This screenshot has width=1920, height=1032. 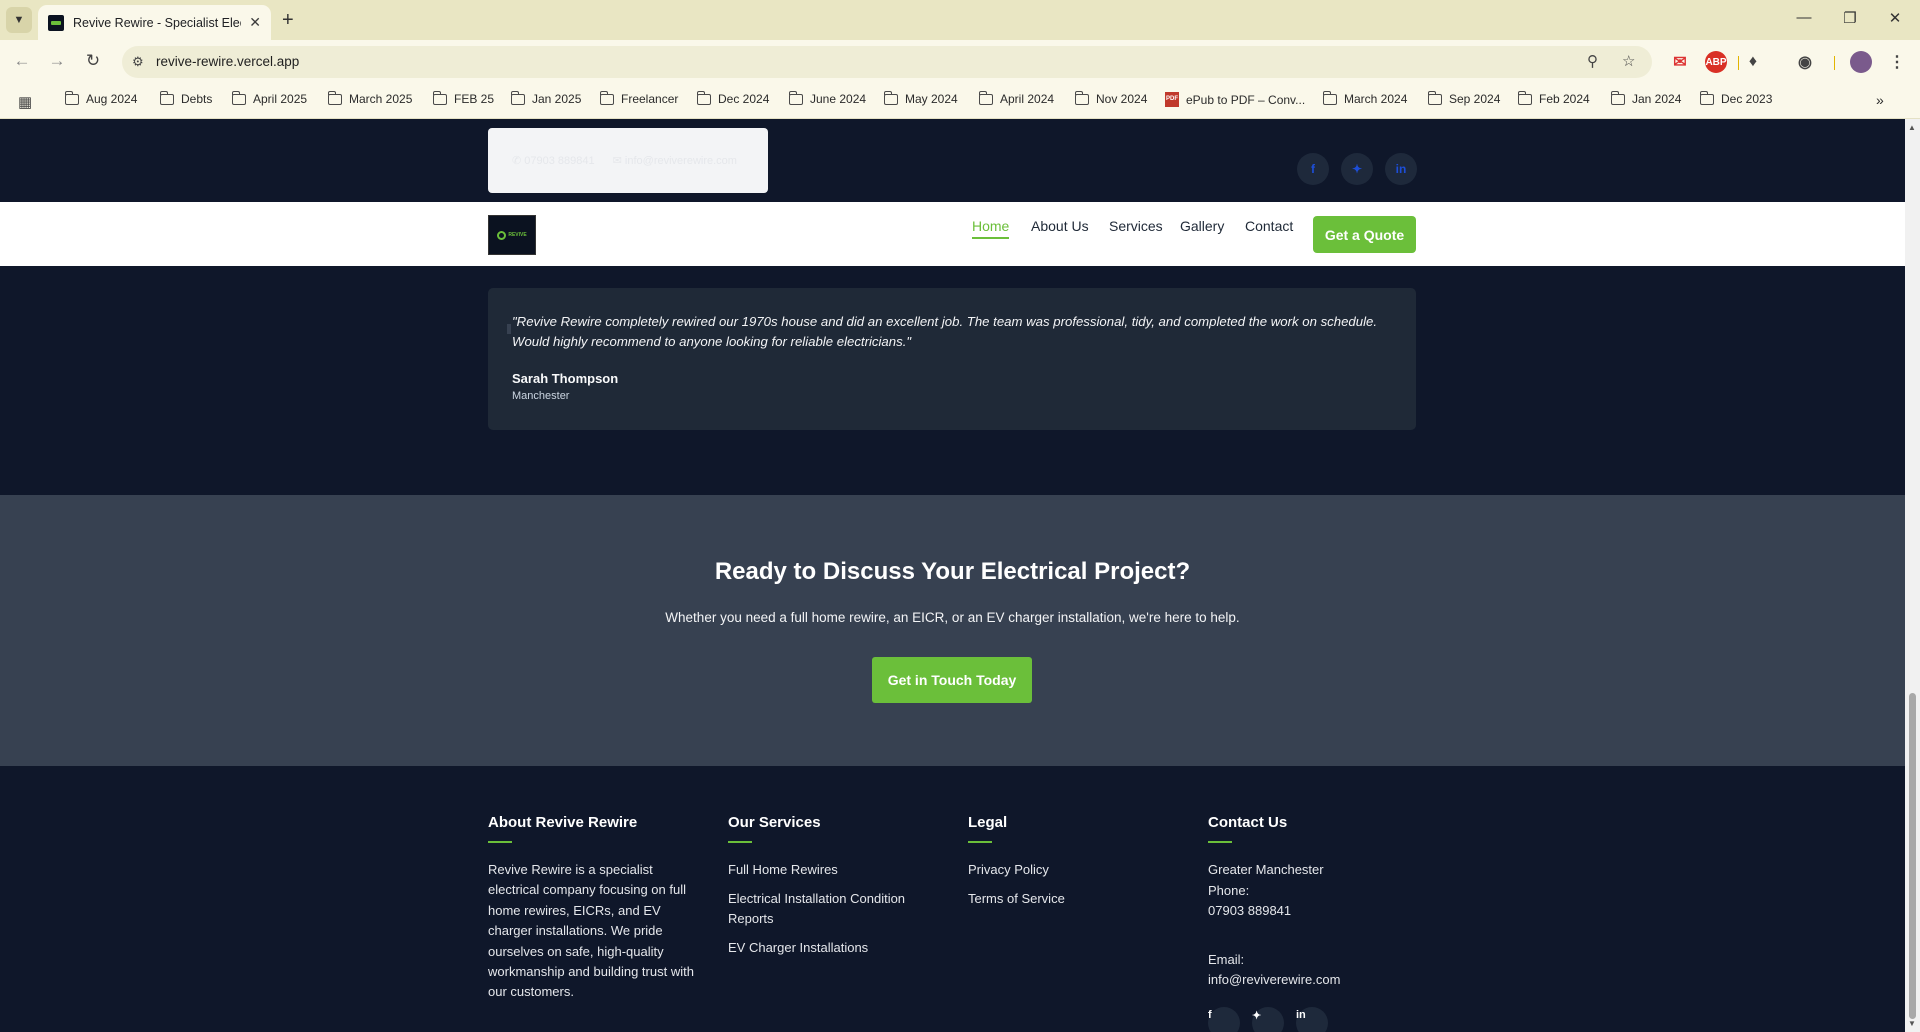 What do you see at coordinates (835, 870) in the screenshot?
I see `footer-link-full-home-rewires: Full Home Rewires` at bounding box center [835, 870].